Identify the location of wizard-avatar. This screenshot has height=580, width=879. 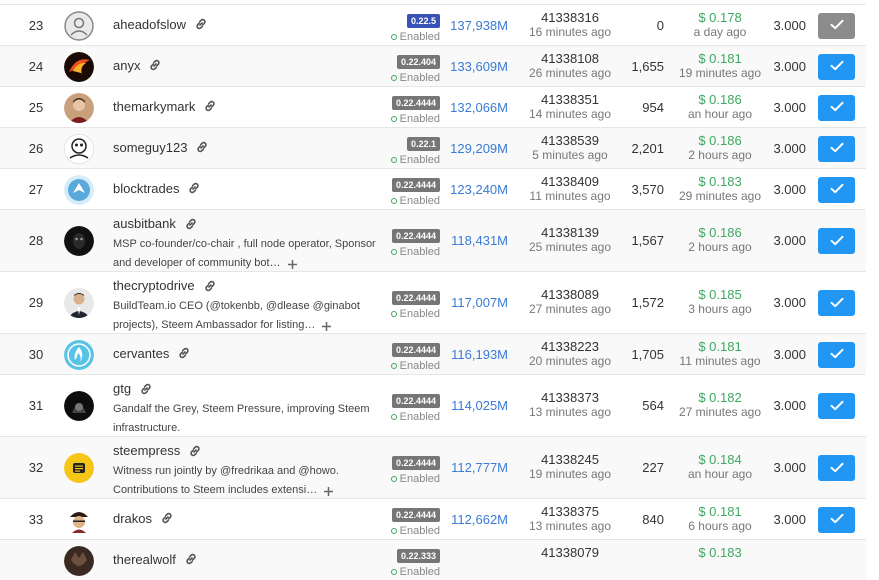
(79, 406).